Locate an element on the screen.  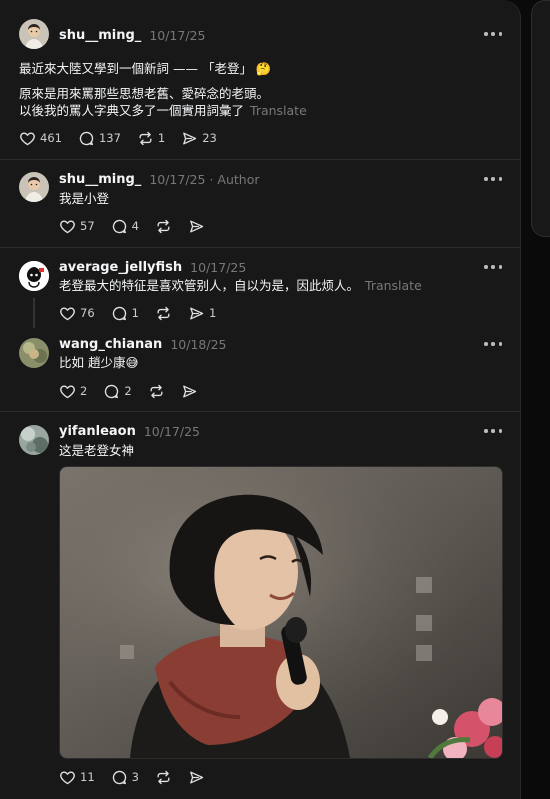
post-header: wang_chianan 10/18/25 is located at coordinates (142, 344).